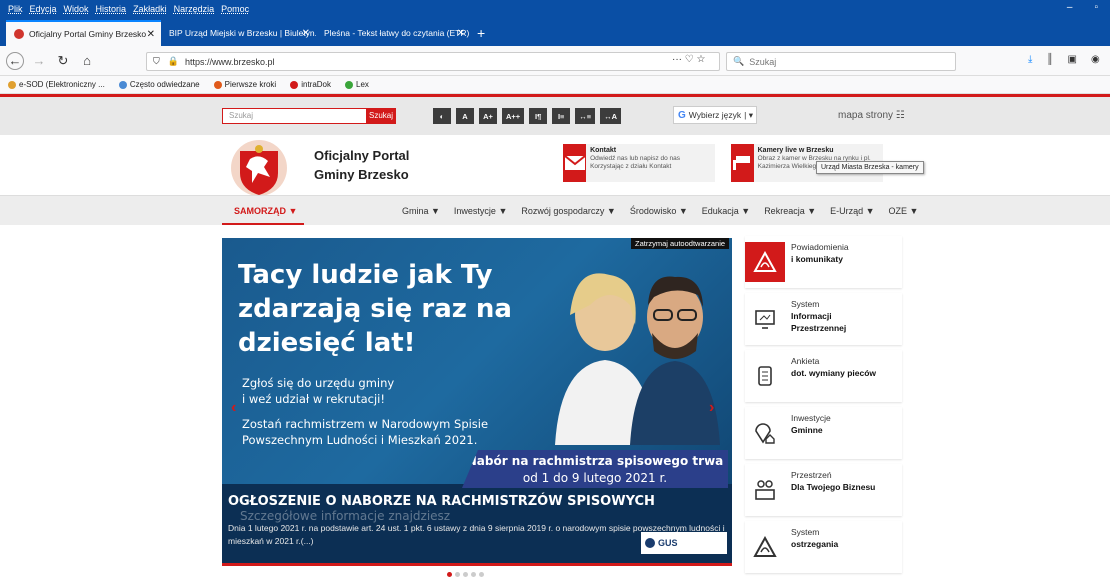  What do you see at coordinates (765, 547) in the screenshot?
I see `alert-triangle-icon` at bounding box center [765, 547].